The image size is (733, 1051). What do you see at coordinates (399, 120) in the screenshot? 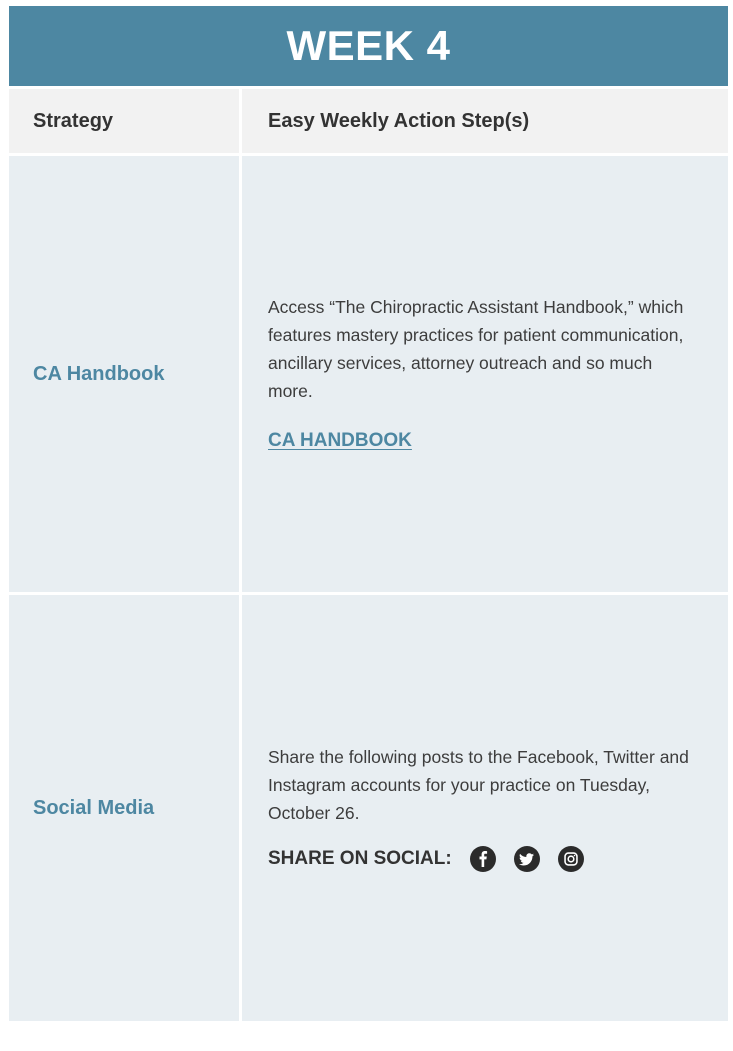
I see `column-header-action-steps: Easy Weekly Action Step(s)` at bounding box center [399, 120].